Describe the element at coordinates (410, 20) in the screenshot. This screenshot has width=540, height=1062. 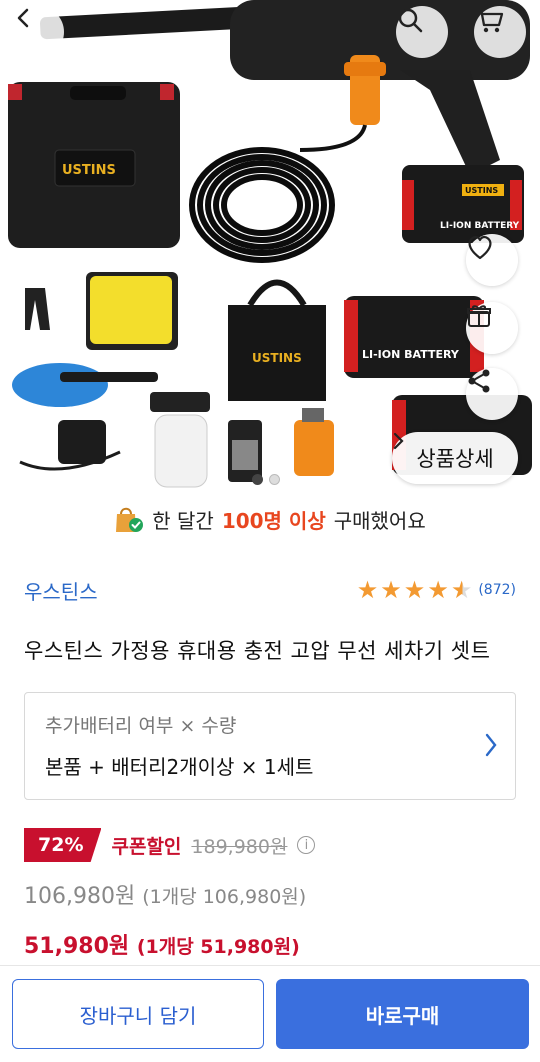
I see `search-icon` at that location.